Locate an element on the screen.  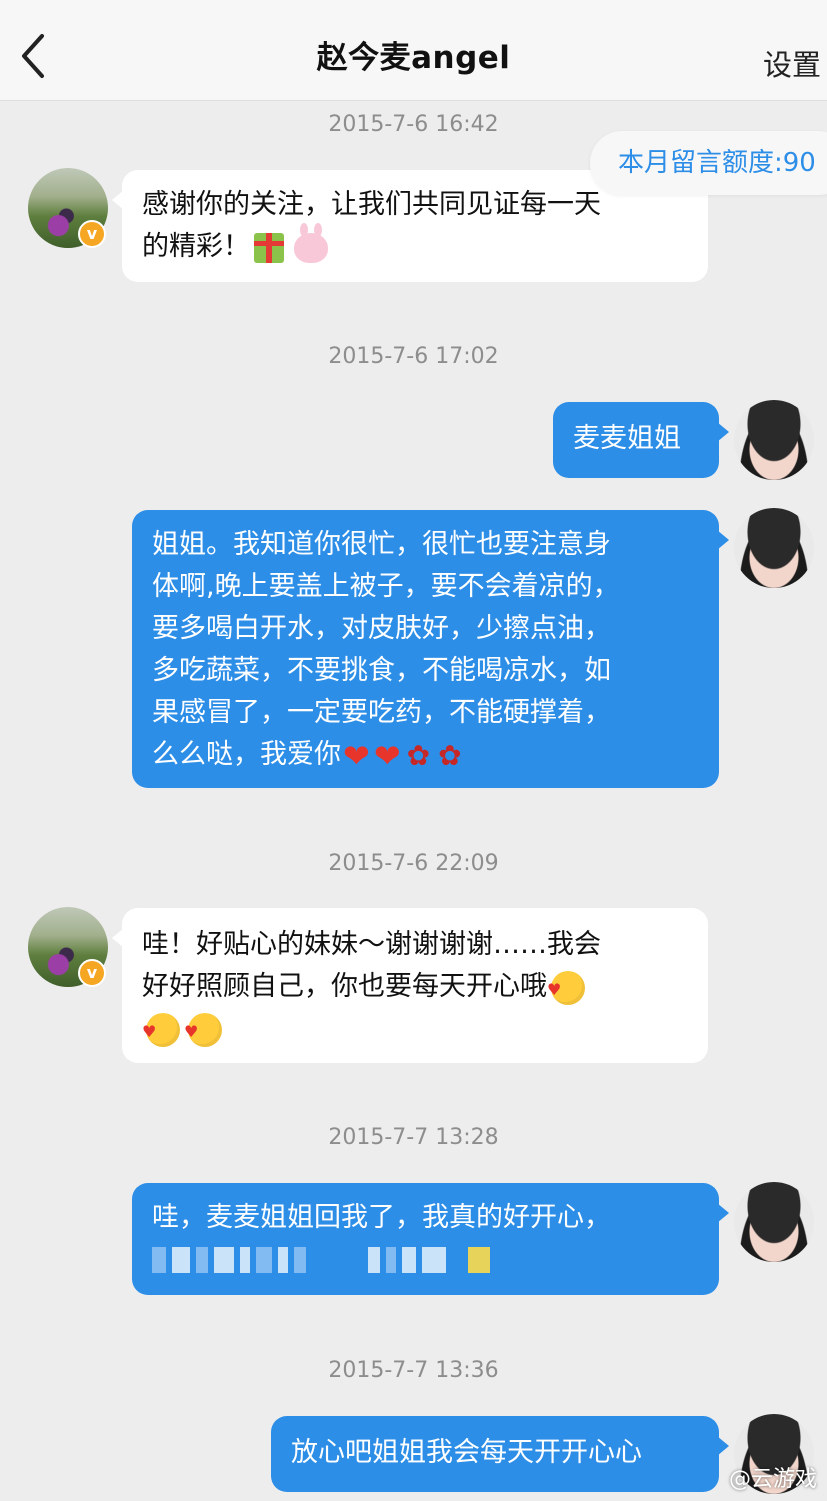
message-line: 姐姐。我知道你很忙，很忙也要注意身 is located at coordinates (381, 544).